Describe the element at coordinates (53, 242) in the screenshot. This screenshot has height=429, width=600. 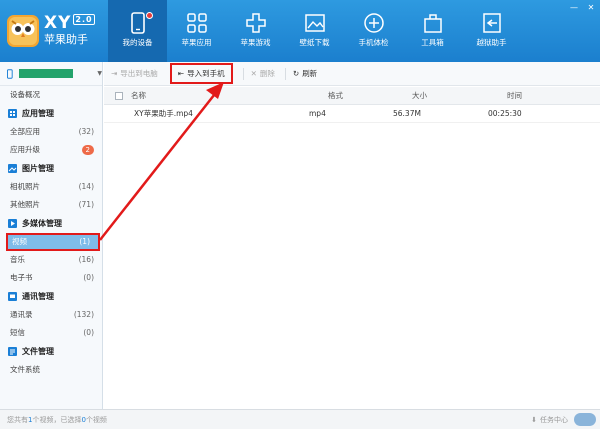
I see `sidebar-item-videos: 视频 (1)` at that location.